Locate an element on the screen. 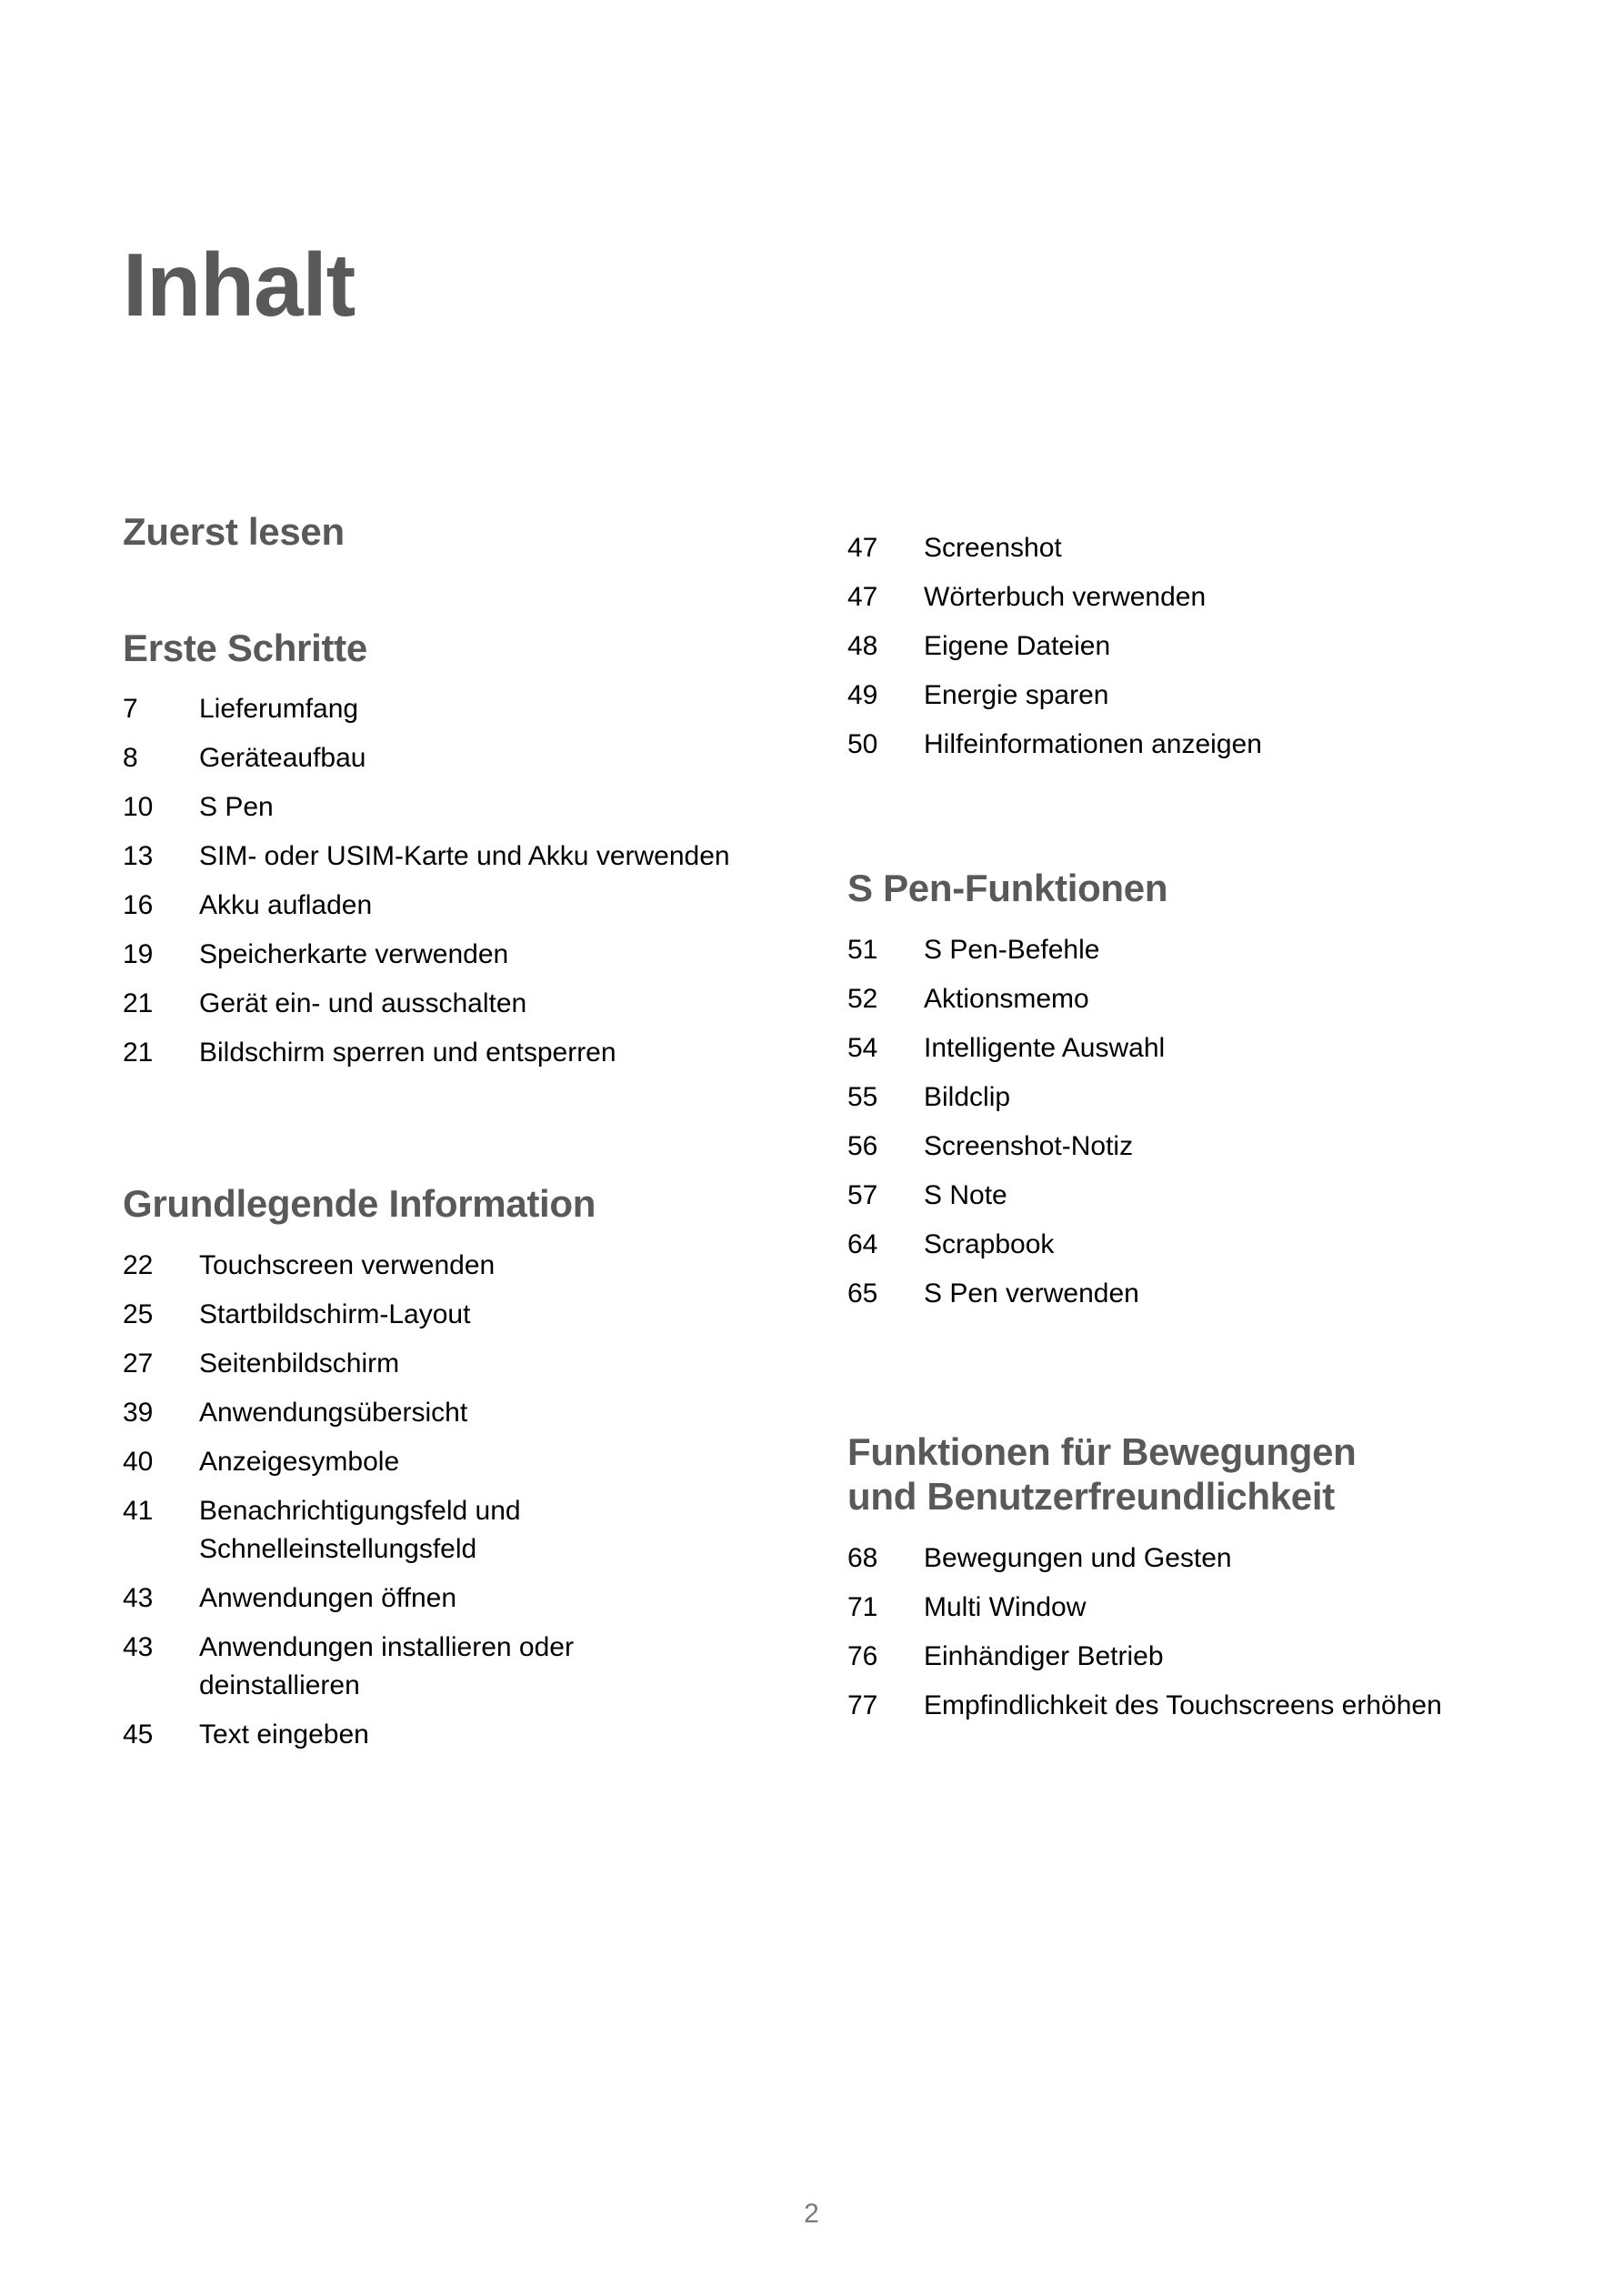 This screenshot has height=2296, width=1623. toc-entry: 21 Gerät ein- und ausschalten is located at coordinates (459, 1004).